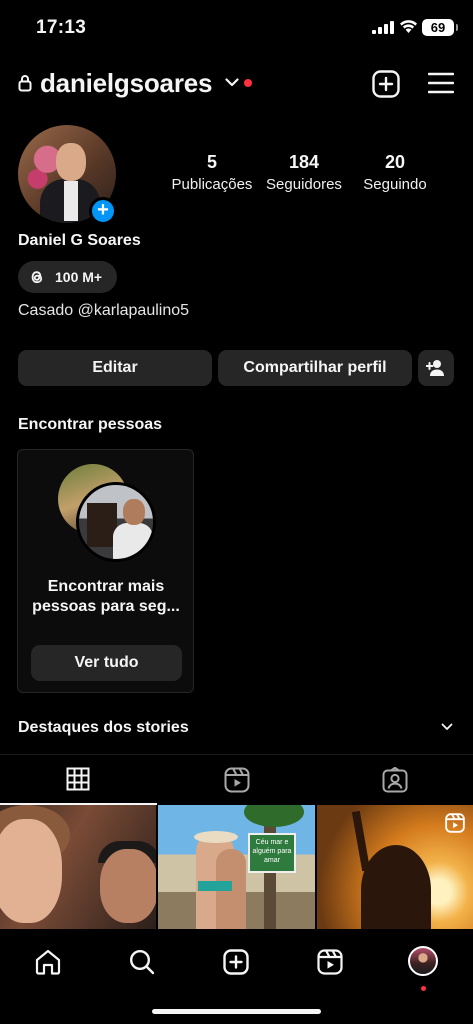  What do you see at coordinates (395, 162) in the screenshot?
I see `stat-value: 20` at bounding box center [395, 162].